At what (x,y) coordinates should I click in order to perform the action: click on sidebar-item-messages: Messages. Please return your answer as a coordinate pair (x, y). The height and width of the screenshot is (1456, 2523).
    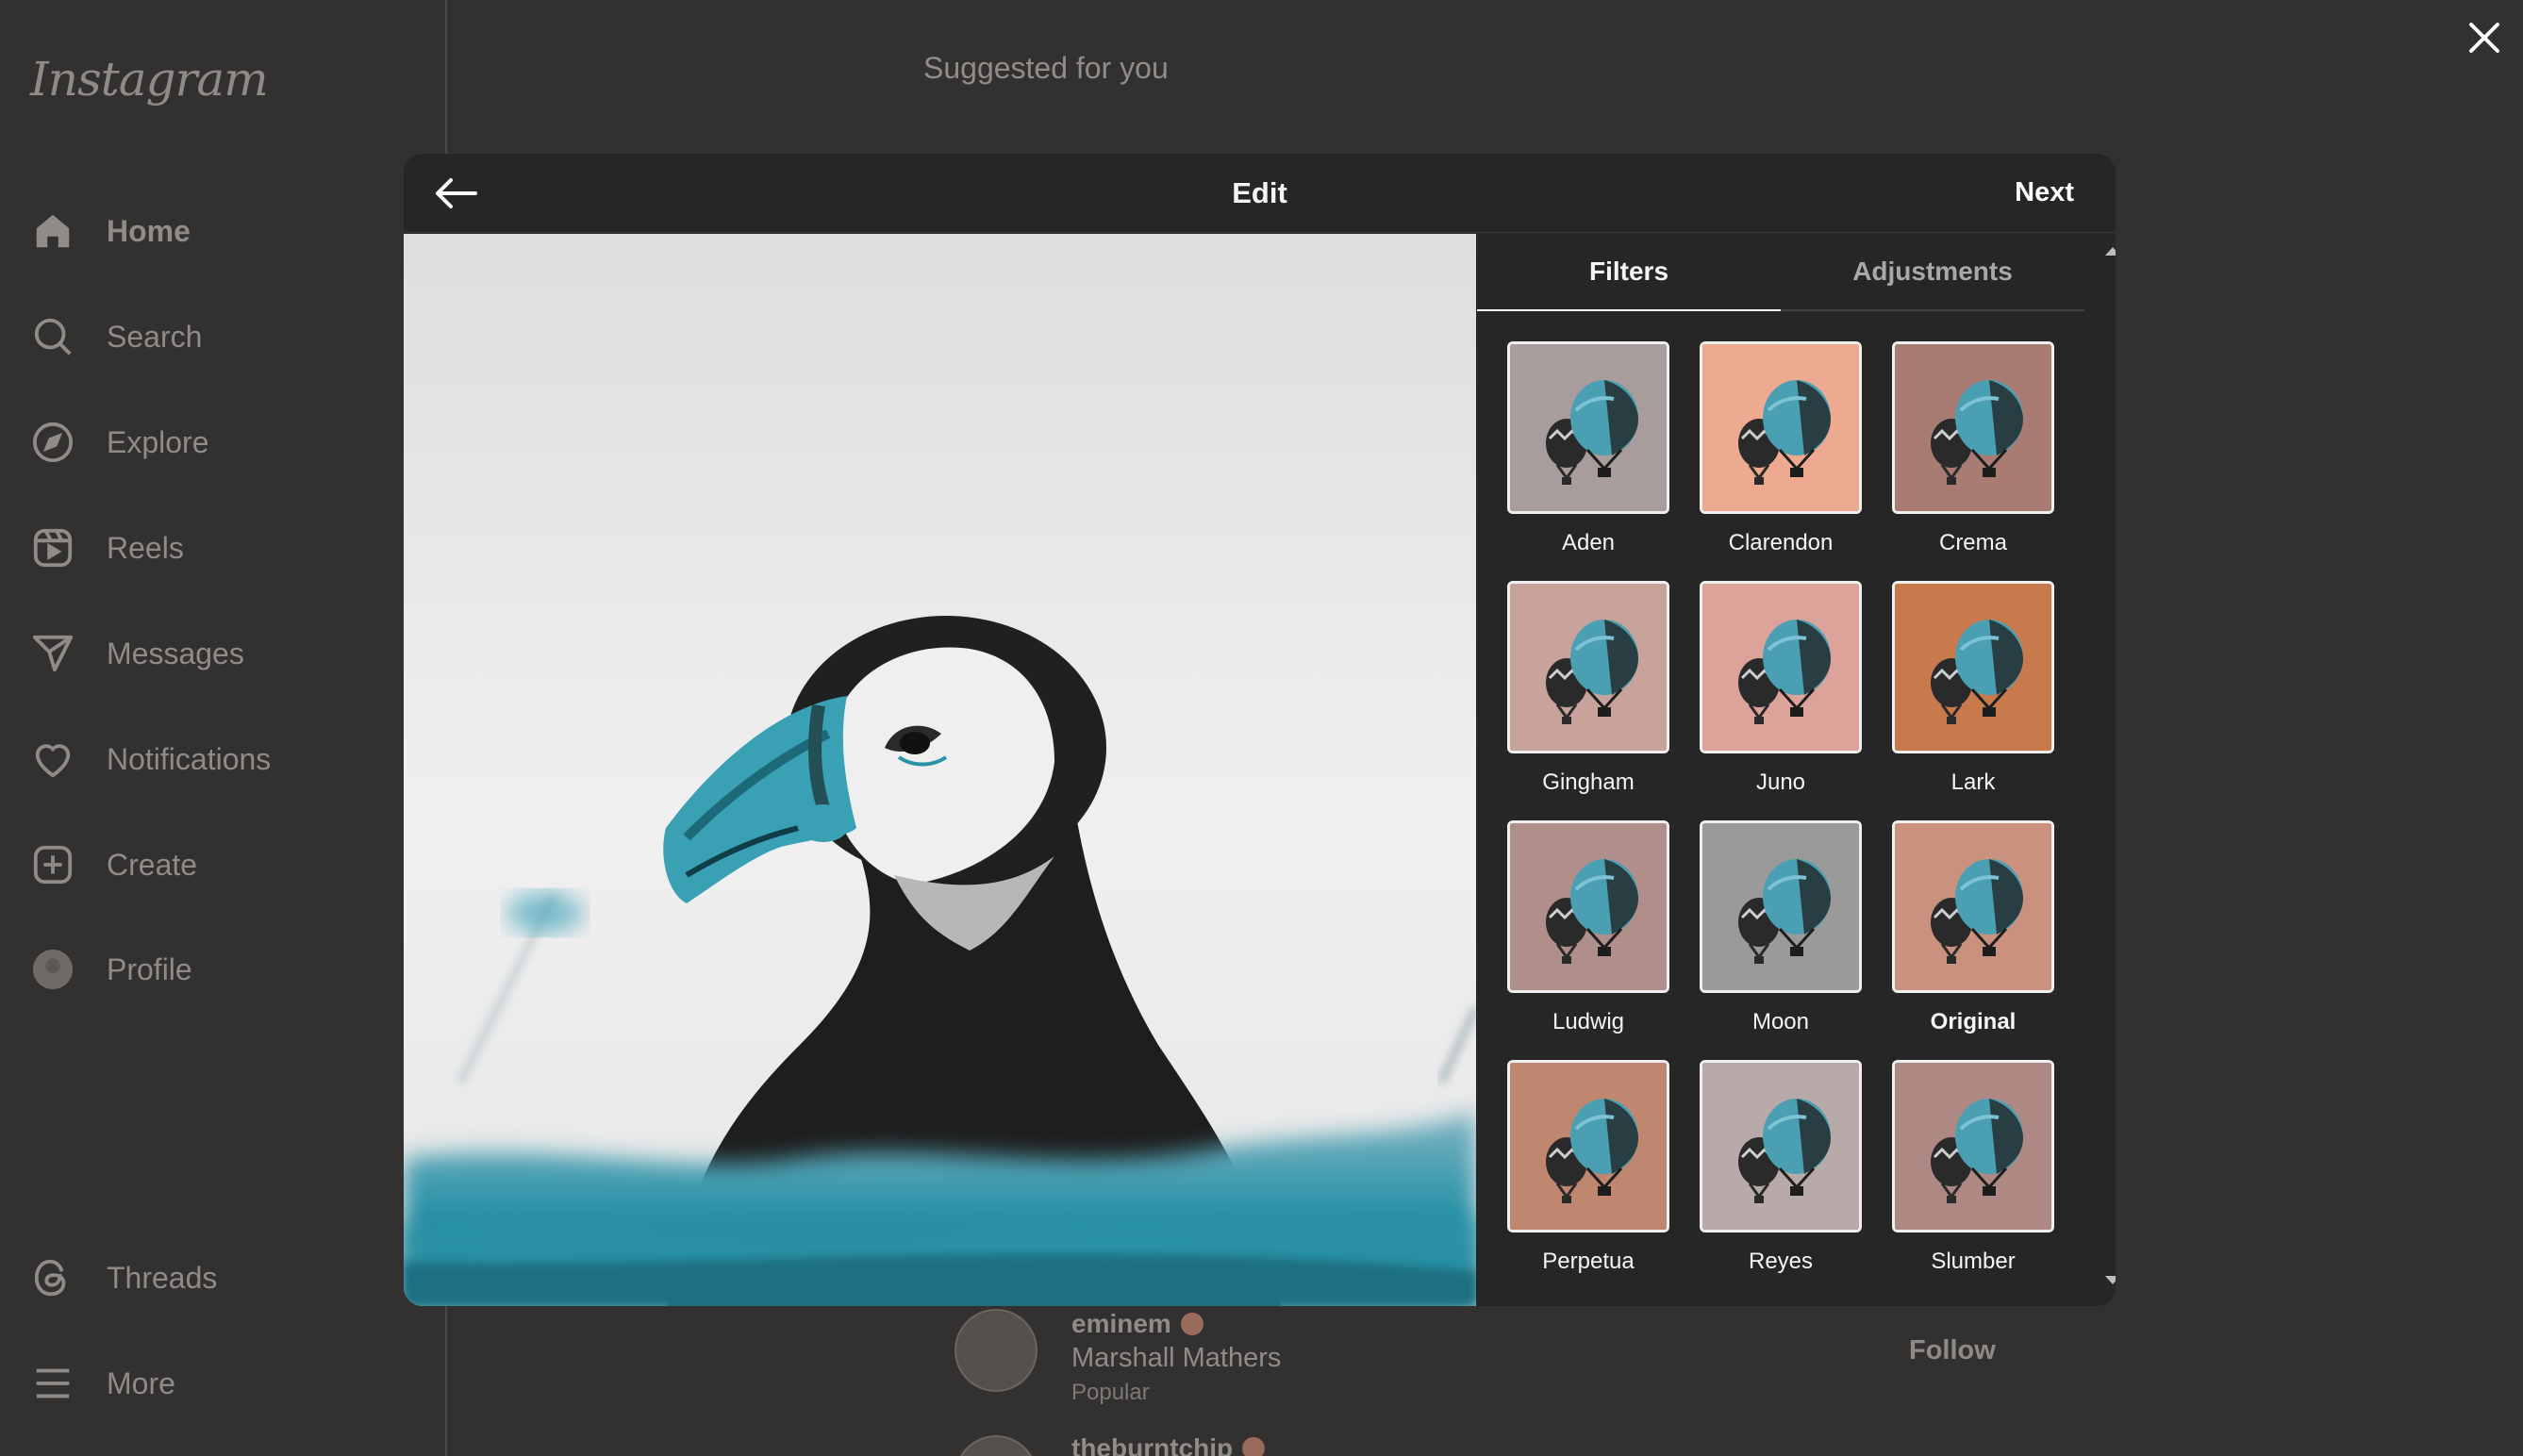
    Looking at the image, I should click on (137, 653).